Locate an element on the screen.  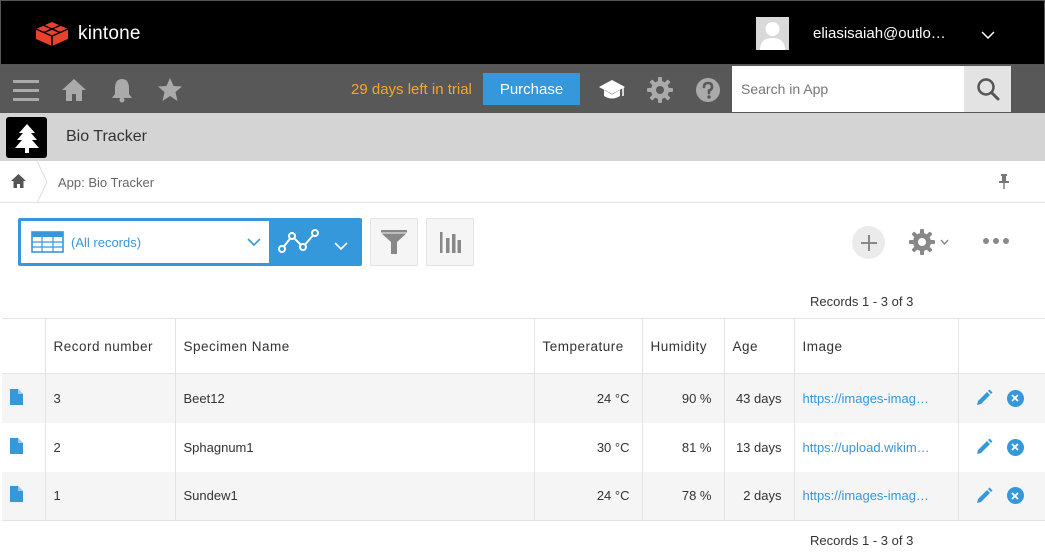
app-icon is located at coordinates (26, 137).